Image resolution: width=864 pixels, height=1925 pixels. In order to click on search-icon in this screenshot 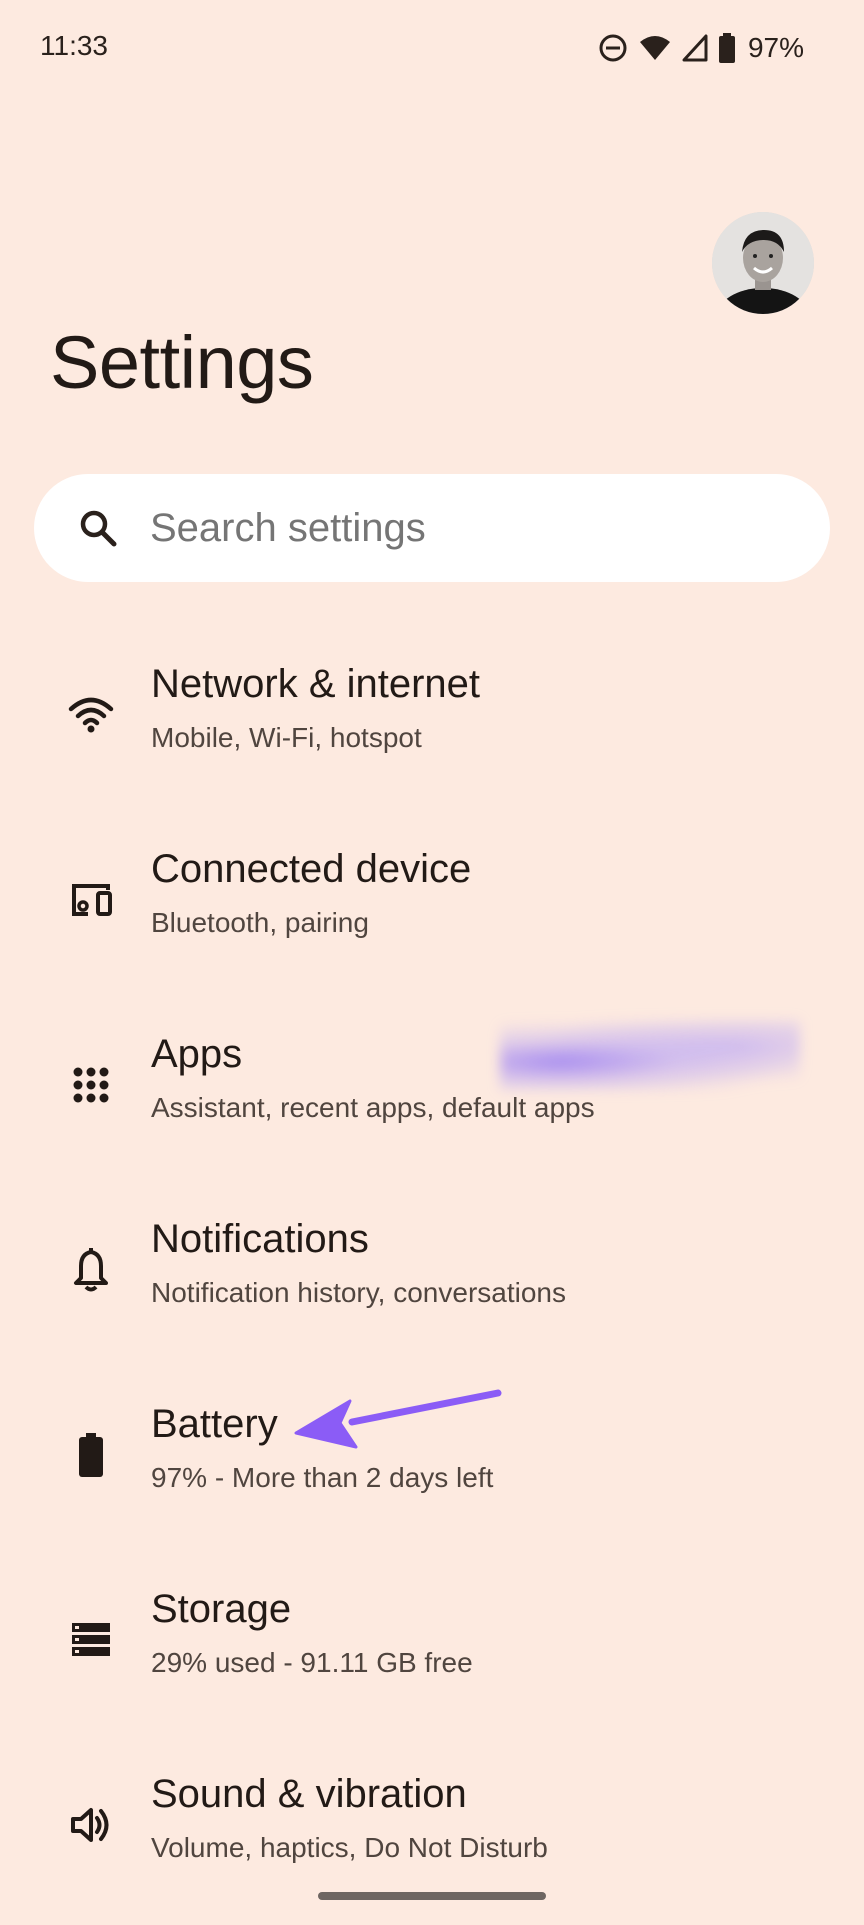, I will do `click(100, 528)`.